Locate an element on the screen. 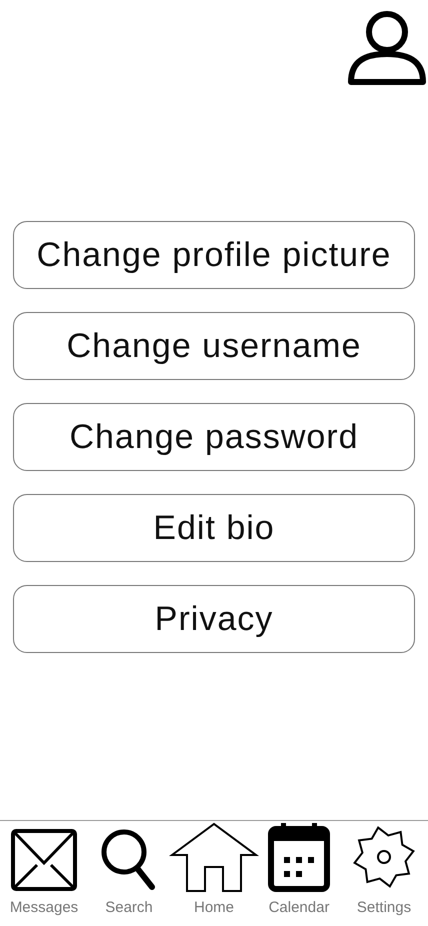 The height and width of the screenshot is (926, 428). nav-tab: Calendar is located at coordinates (299, 873).